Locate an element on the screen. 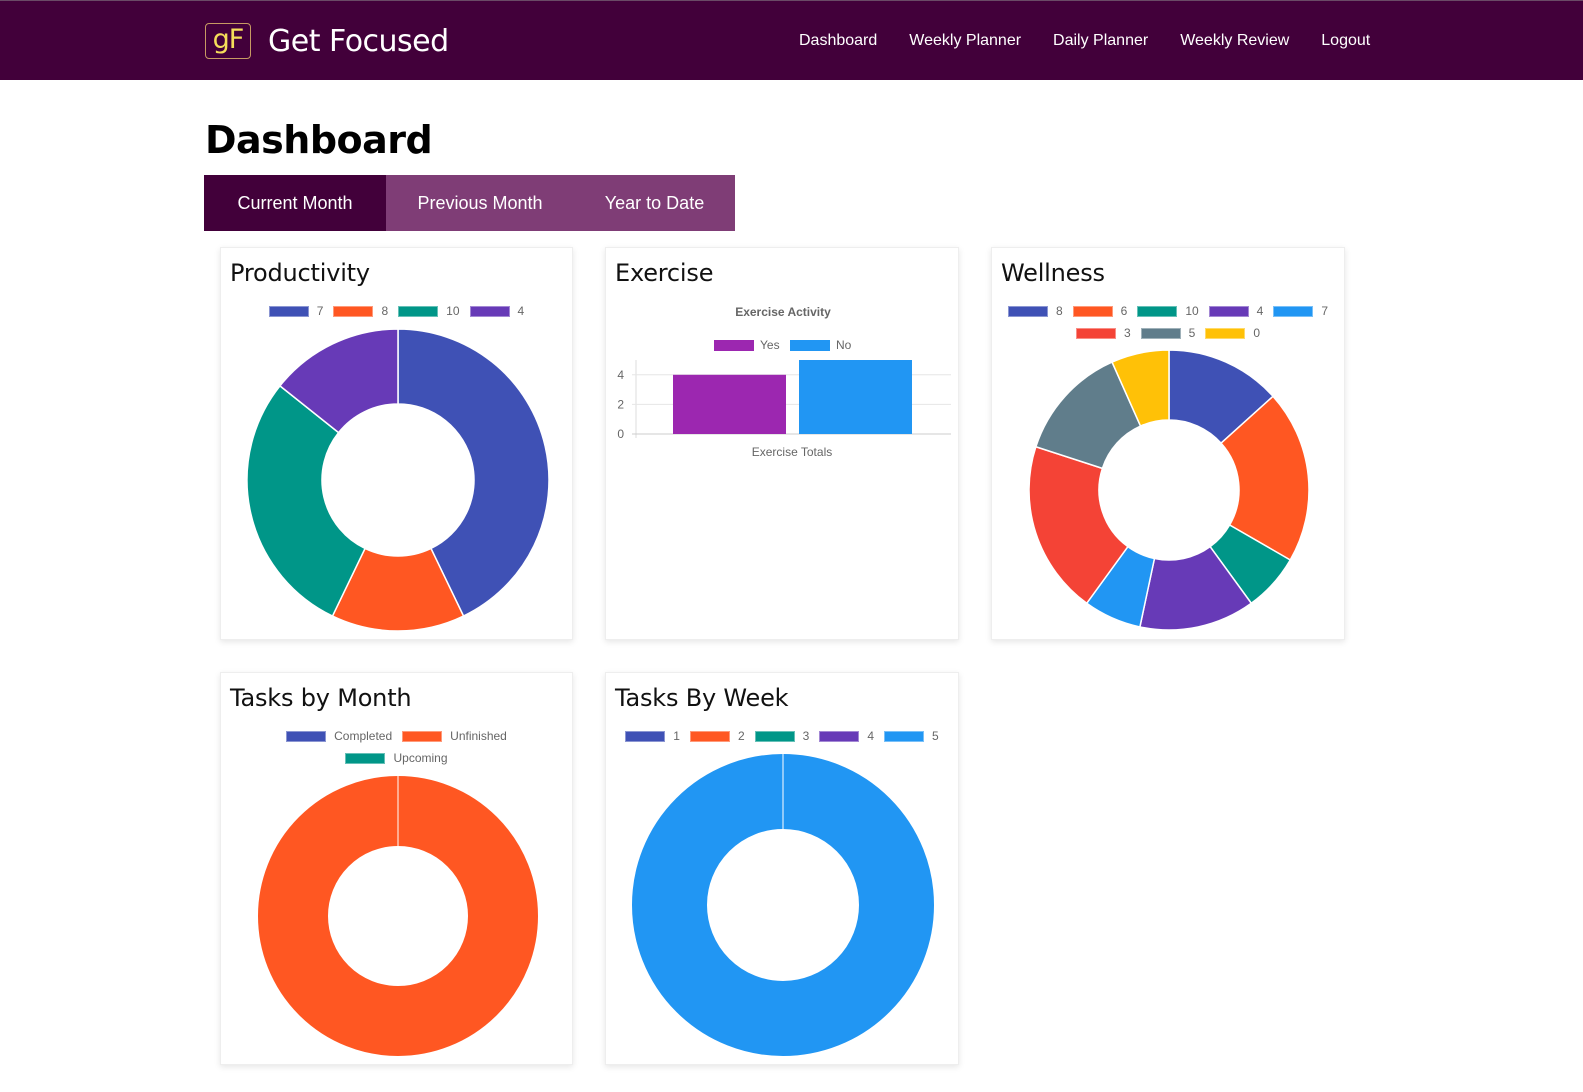 The width and height of the screenshot is (1583, 1092). app-logo: gF is located at coordinates (228, 41).